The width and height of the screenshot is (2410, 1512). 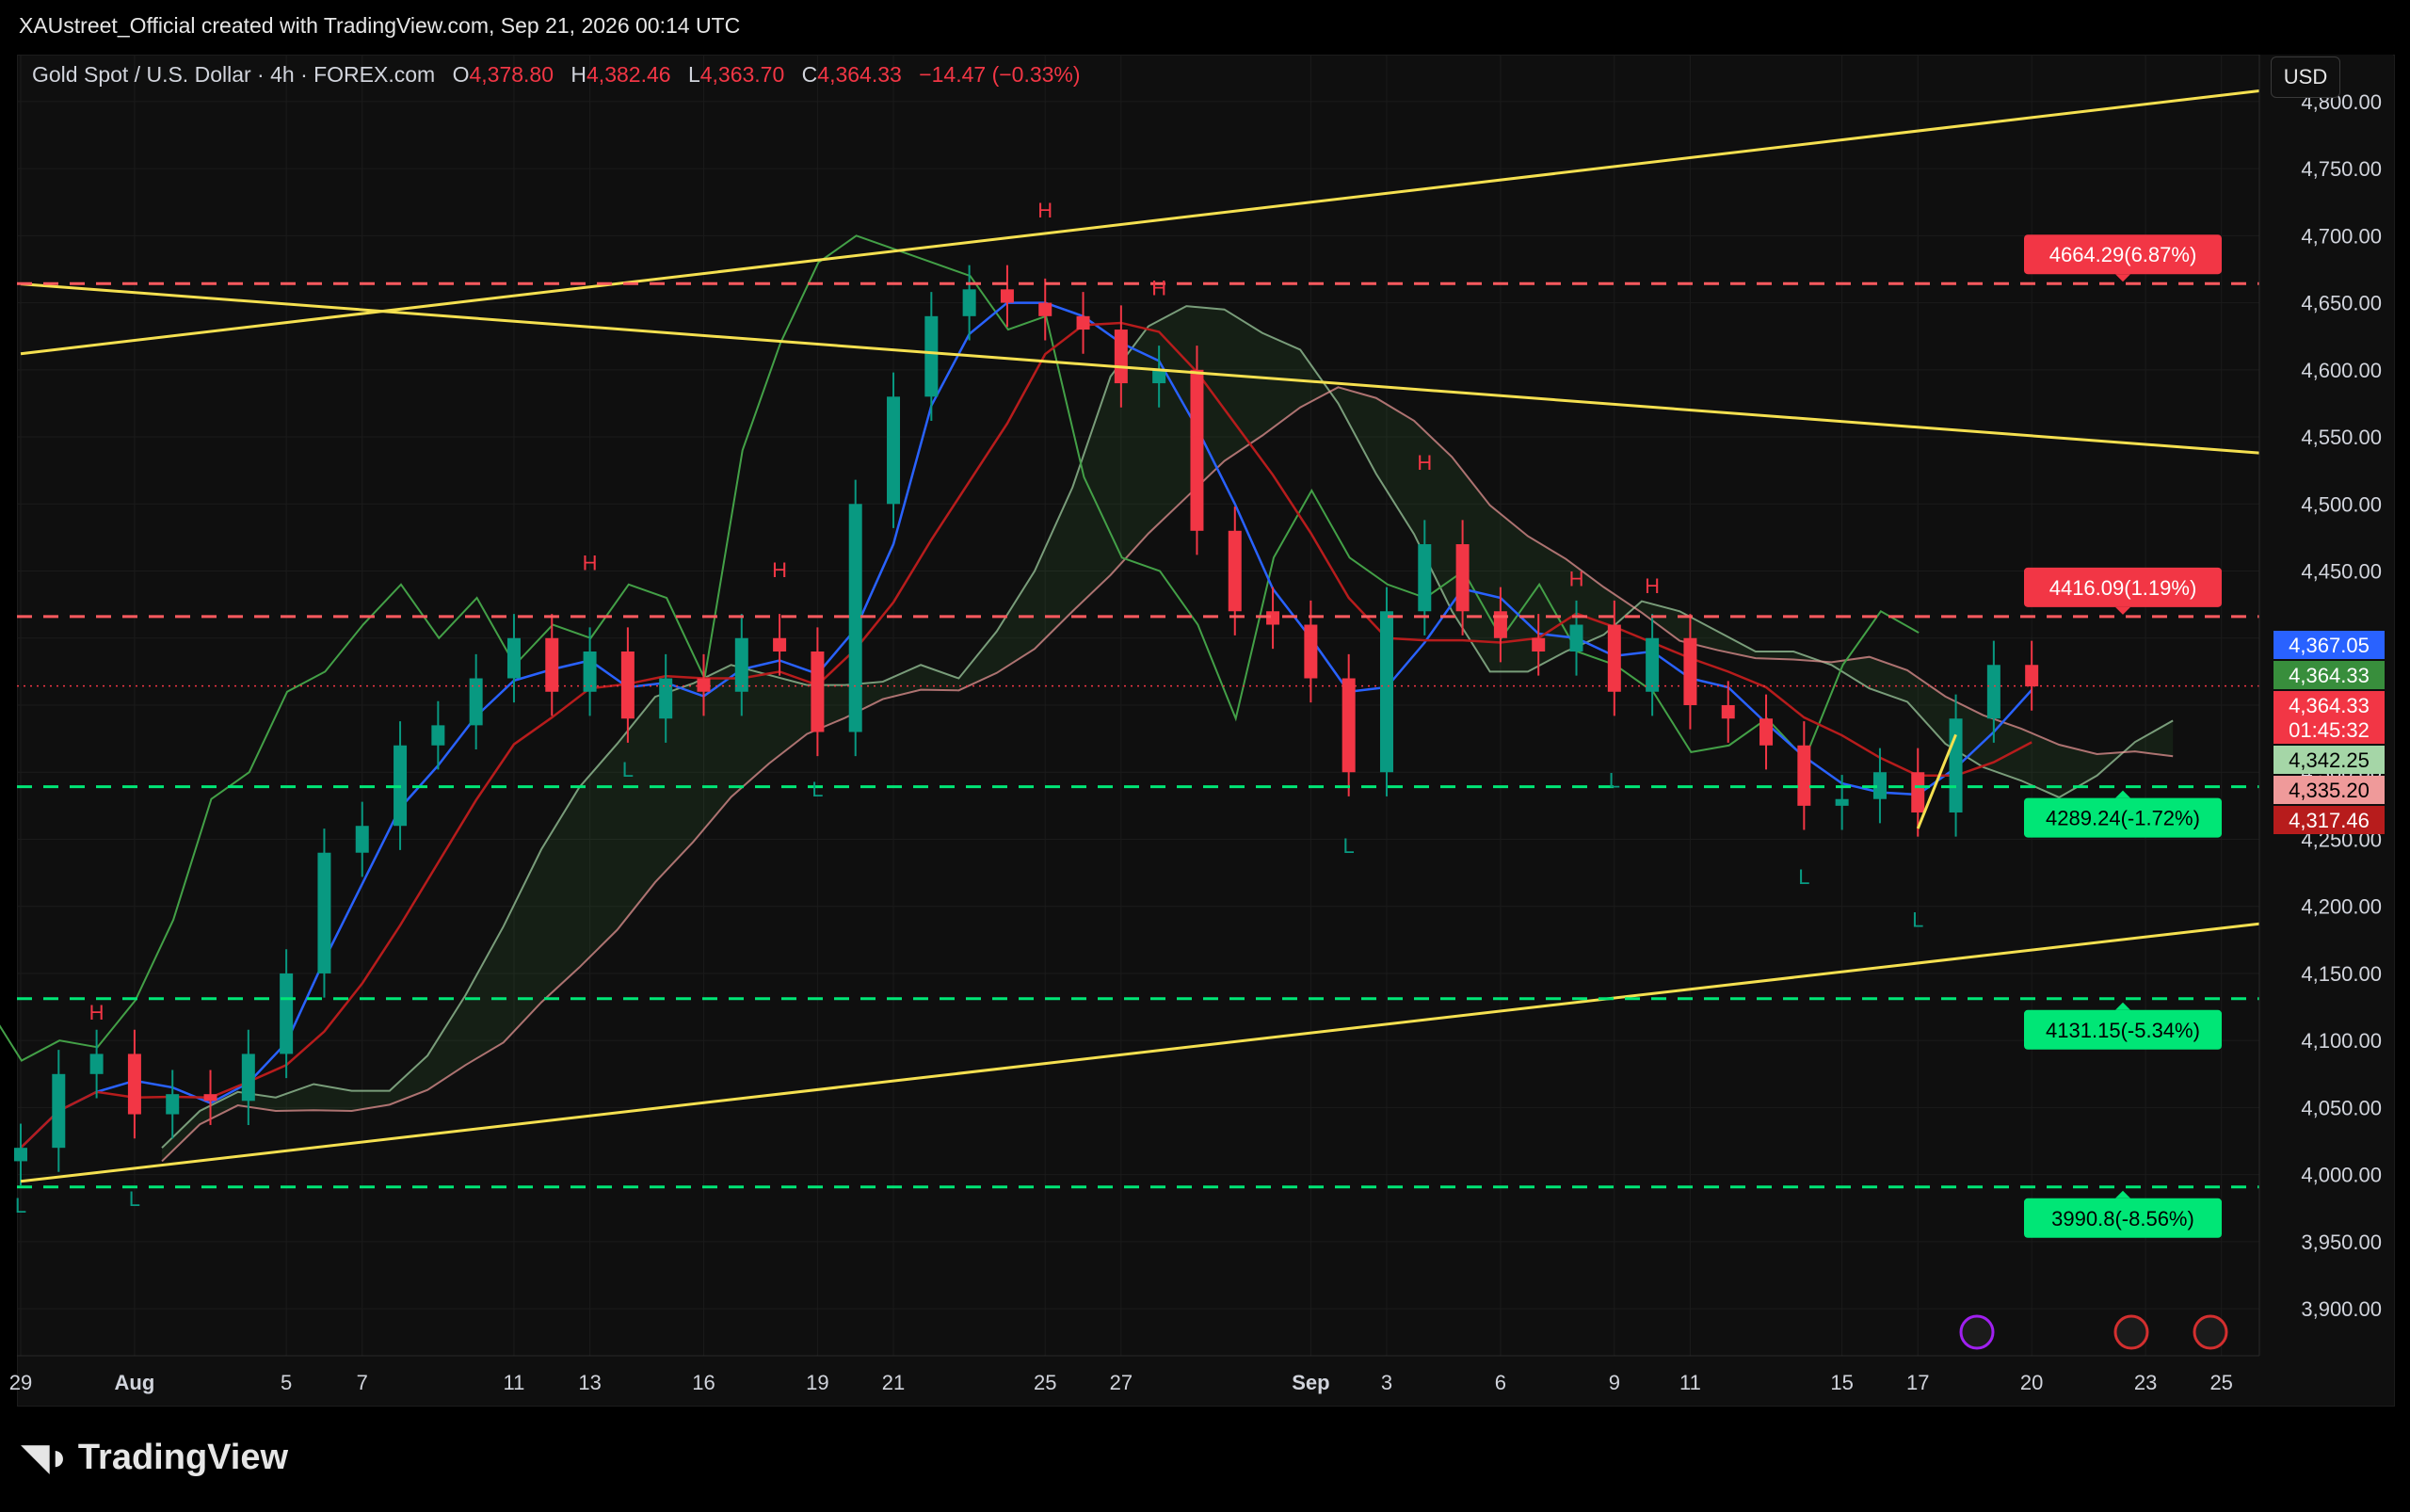 What do you see at coordinates (1000, 74) in the screenshot?
I see `change-value: −14.47 (−0.33%)` at bounding box center [1000, 74].